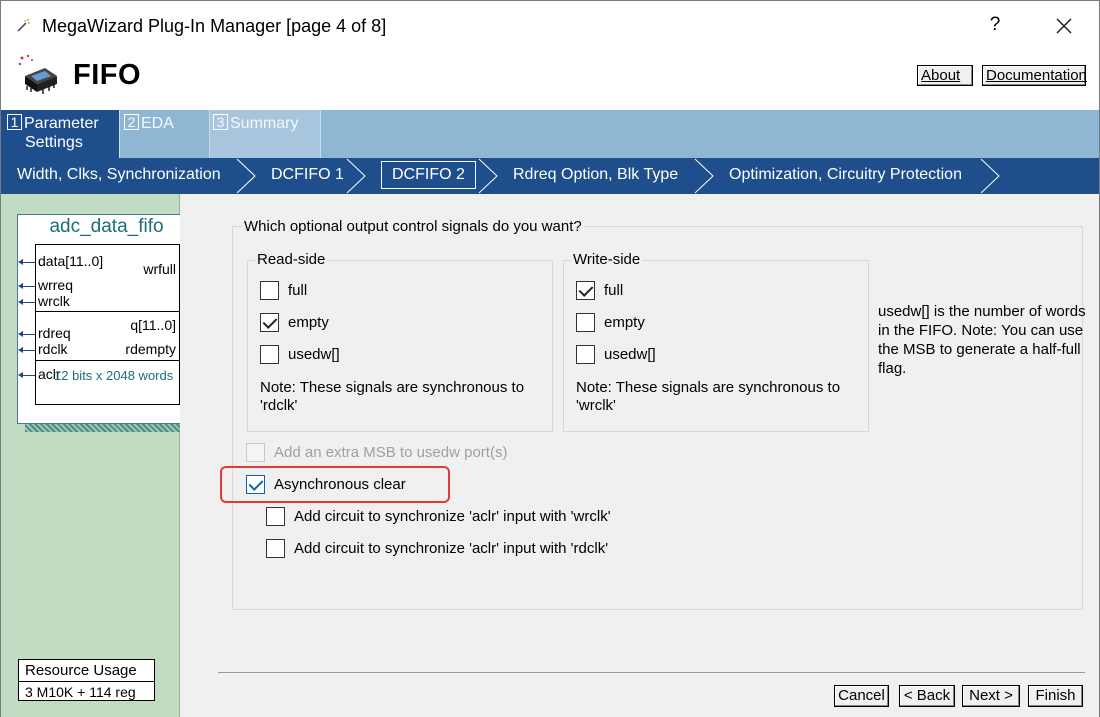 Image resolution: width=1100 pixels, height=717 pixels. What do you see at coordinates (585, 290) in the screenshot?
I see `write-full-checkbox` at bounding box center [585, 290].